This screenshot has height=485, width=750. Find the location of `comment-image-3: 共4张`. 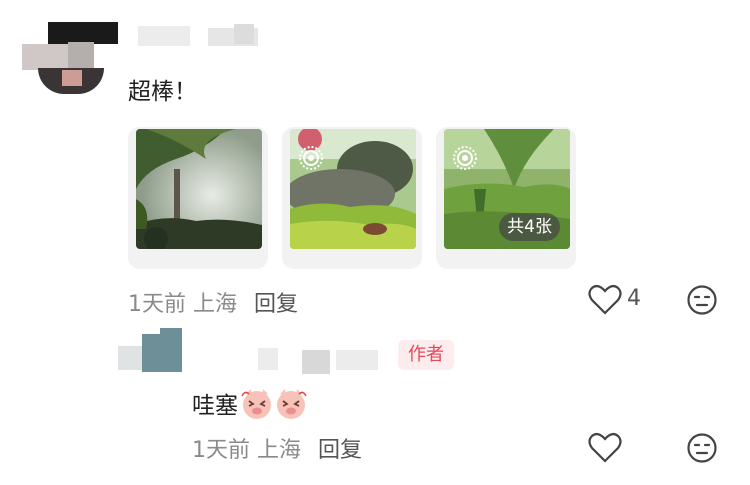

comment-image-3: 共4张 is located at coordinates (506, 198).